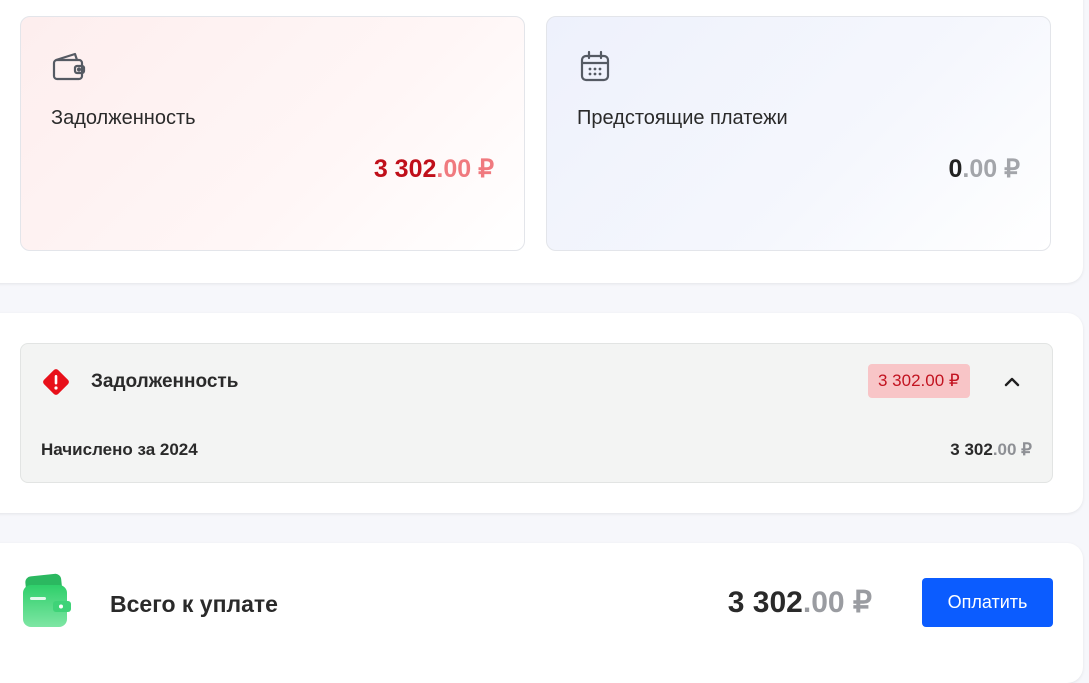 The image size is (1089, 683). What do you see at coordinates (433, 169) in the screenshot?
I see `debt-card-amount: 3 302.00 ₽` at bounding box center [433, 169].